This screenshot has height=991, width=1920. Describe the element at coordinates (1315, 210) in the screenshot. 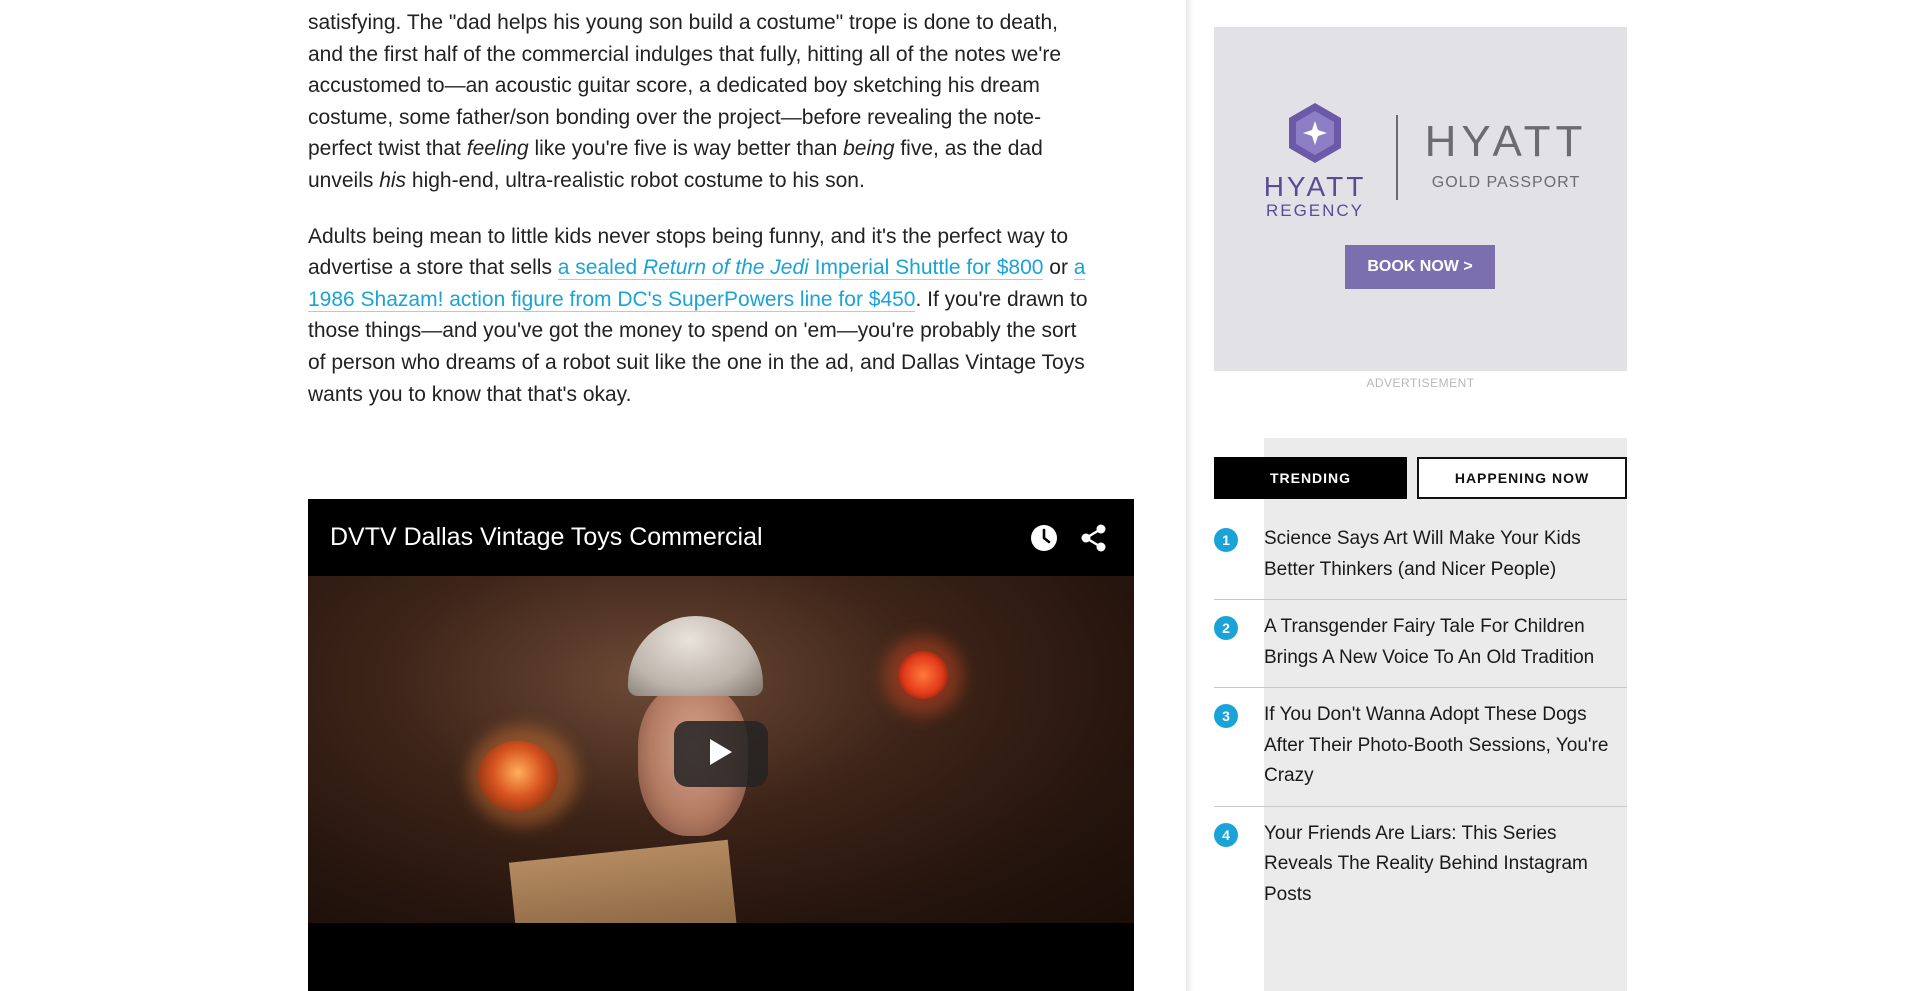

I see `hyatt-regency-sub: REGENCY` at that location.